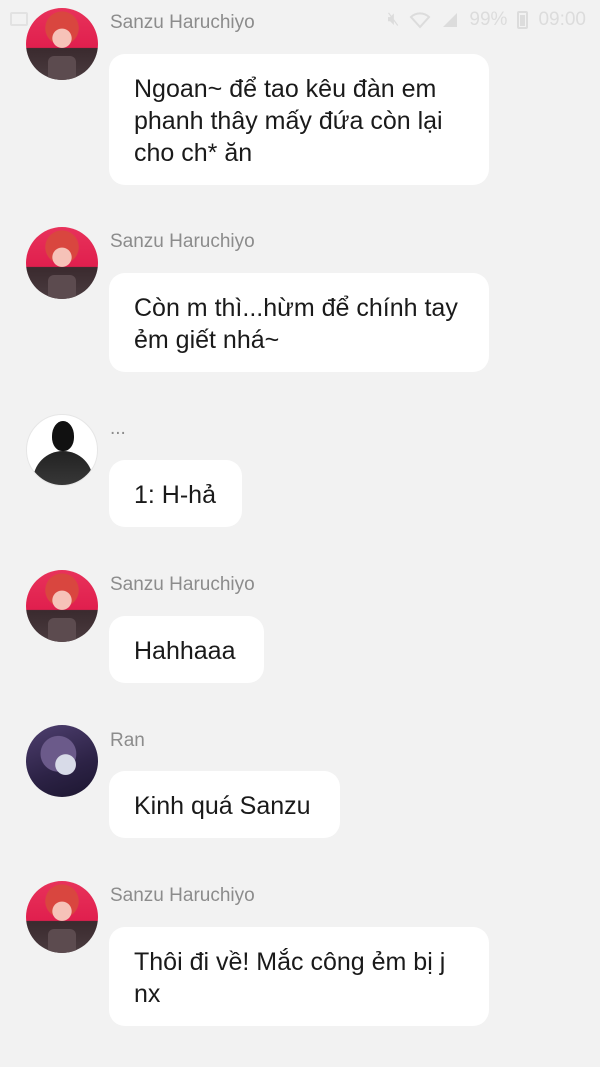 The image size is (600, 1067). What do you see at coordinates (186, 649) in the screenshot?
I see `message-bubble: Hahhaaa` at bounding box center [186, 649].